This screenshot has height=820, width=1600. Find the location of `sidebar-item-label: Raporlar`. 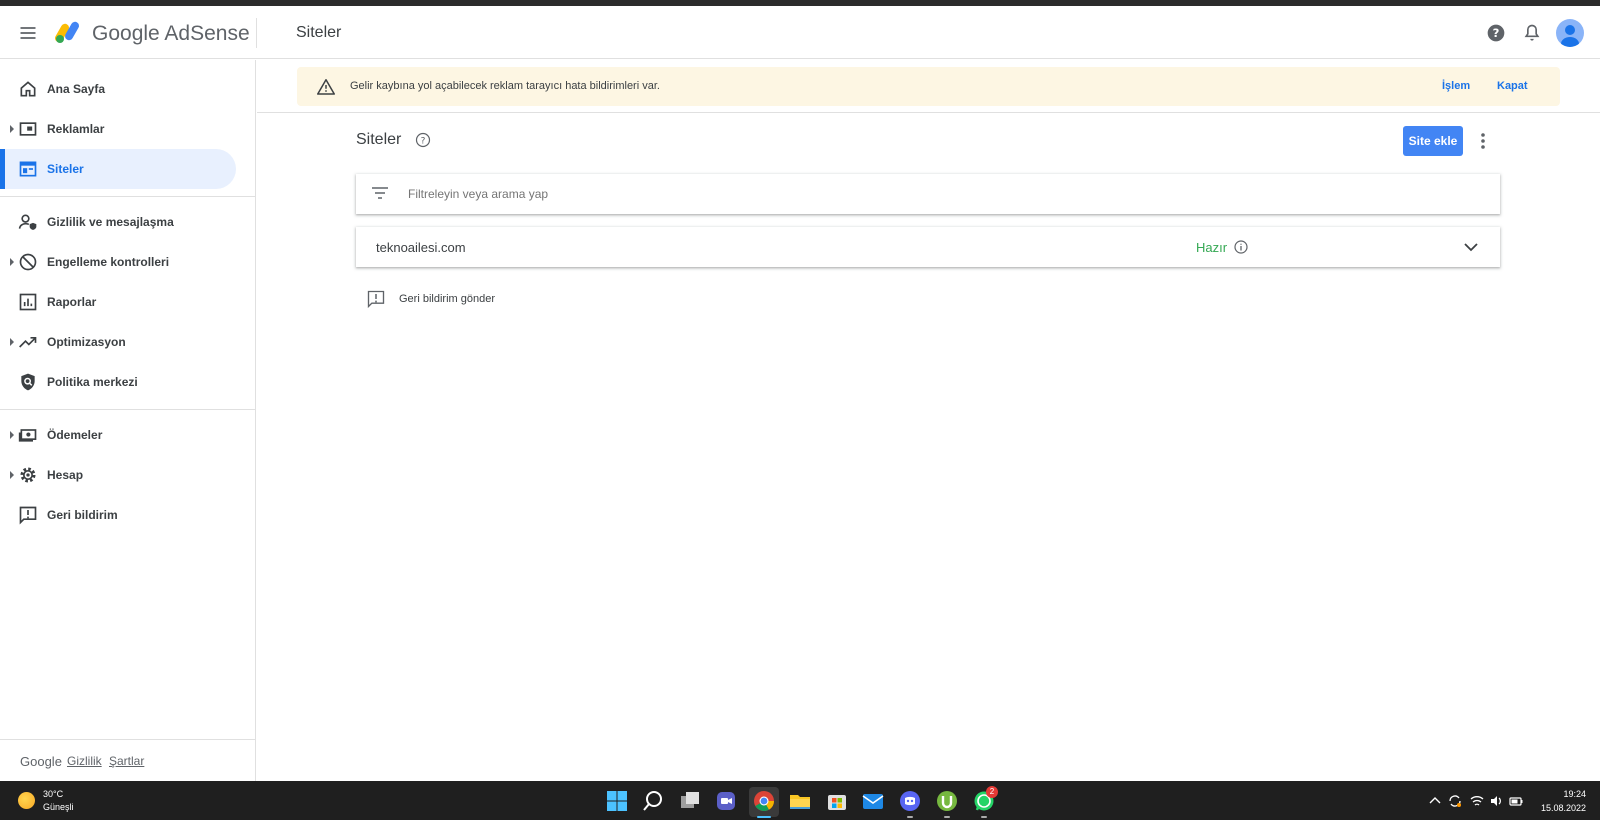

sidebar-item-label: Raporlar is located at coordinates (72, 302).